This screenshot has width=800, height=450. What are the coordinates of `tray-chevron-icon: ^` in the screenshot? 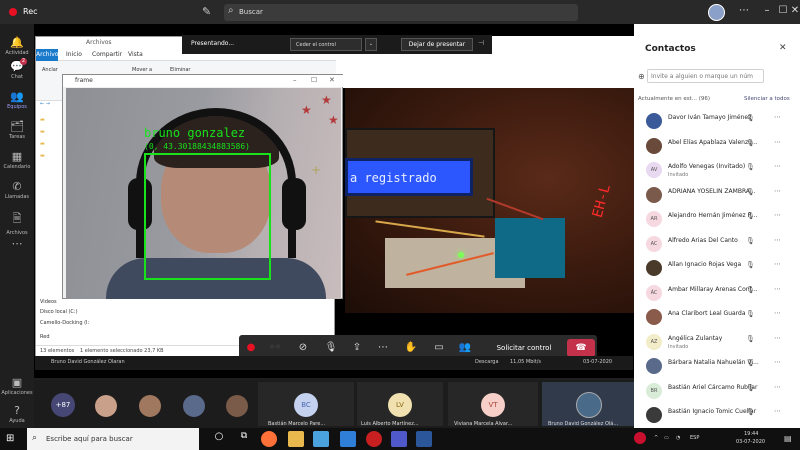 It's located at (656, 438).